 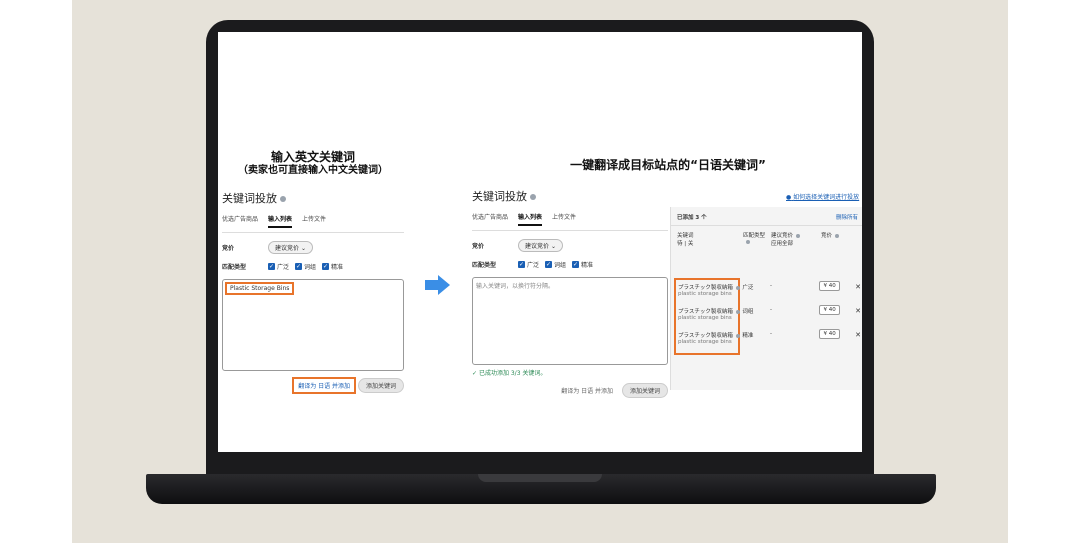 I want to click on col-match: 匹配类型, so click(x=757, y=238).